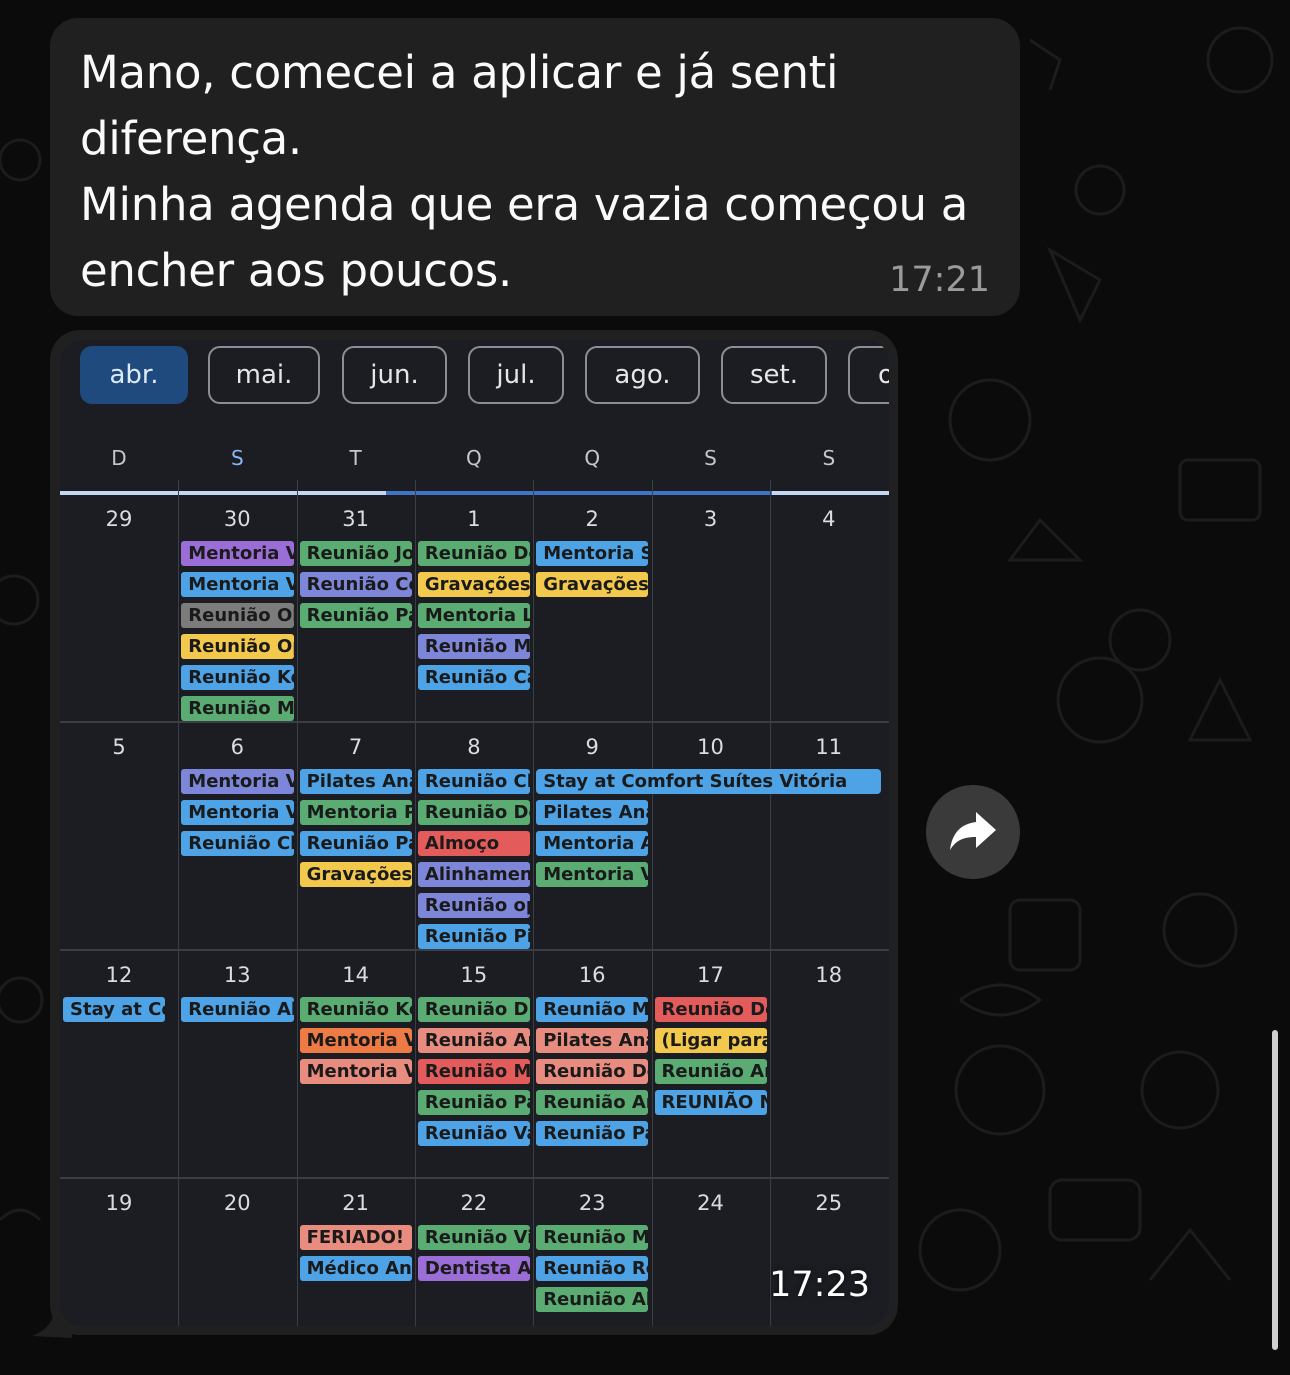 The height and width of the screenshot is (1375, 1290). What do you see at coordinates (474, 677) in the screenshot?
I see `calendar-event: Reunião Ca` at bounding box center [474, 677].